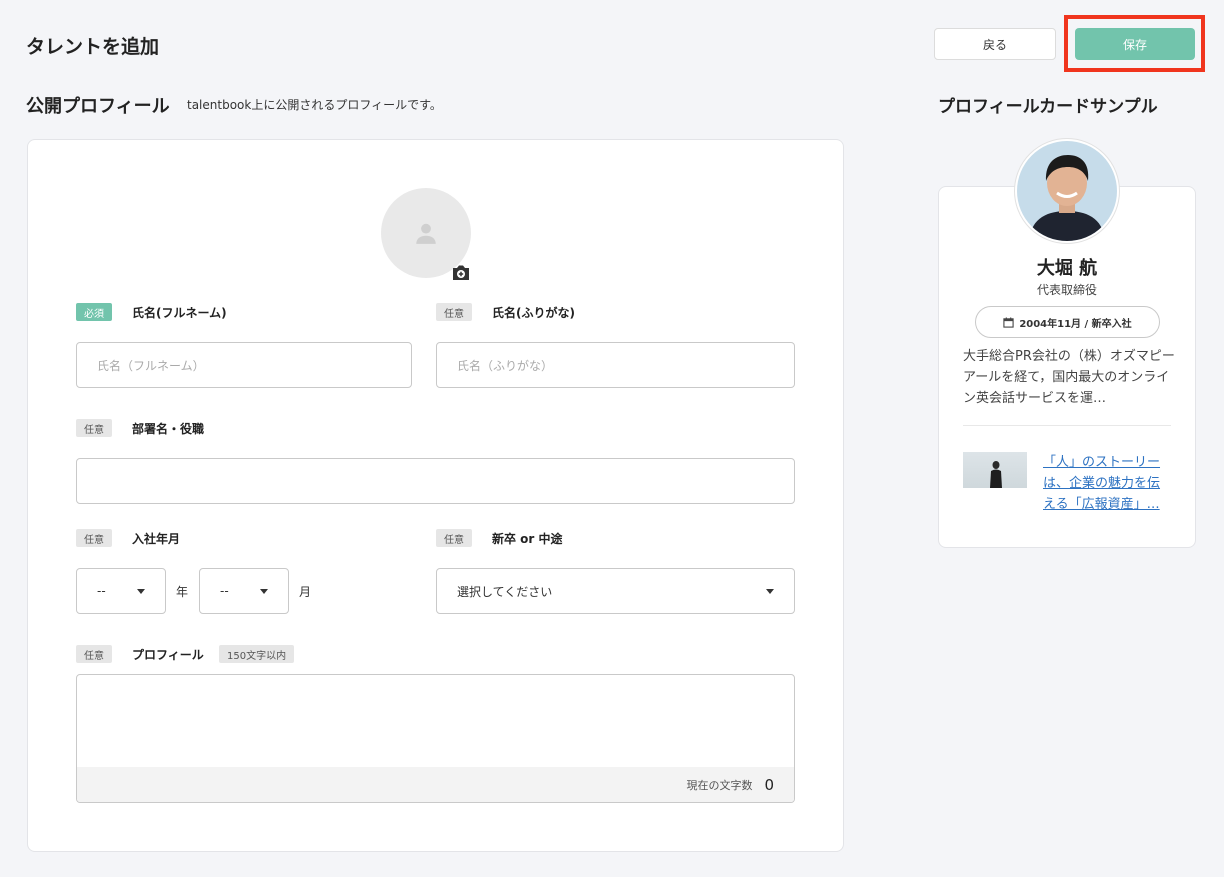 Image resolution: width=1224 pixels, height=877 pixels. What do you see at coordinates (156, 539) in the screenshot?
I see `join-date-label: 入社年月` at bounding box center [156, 539].